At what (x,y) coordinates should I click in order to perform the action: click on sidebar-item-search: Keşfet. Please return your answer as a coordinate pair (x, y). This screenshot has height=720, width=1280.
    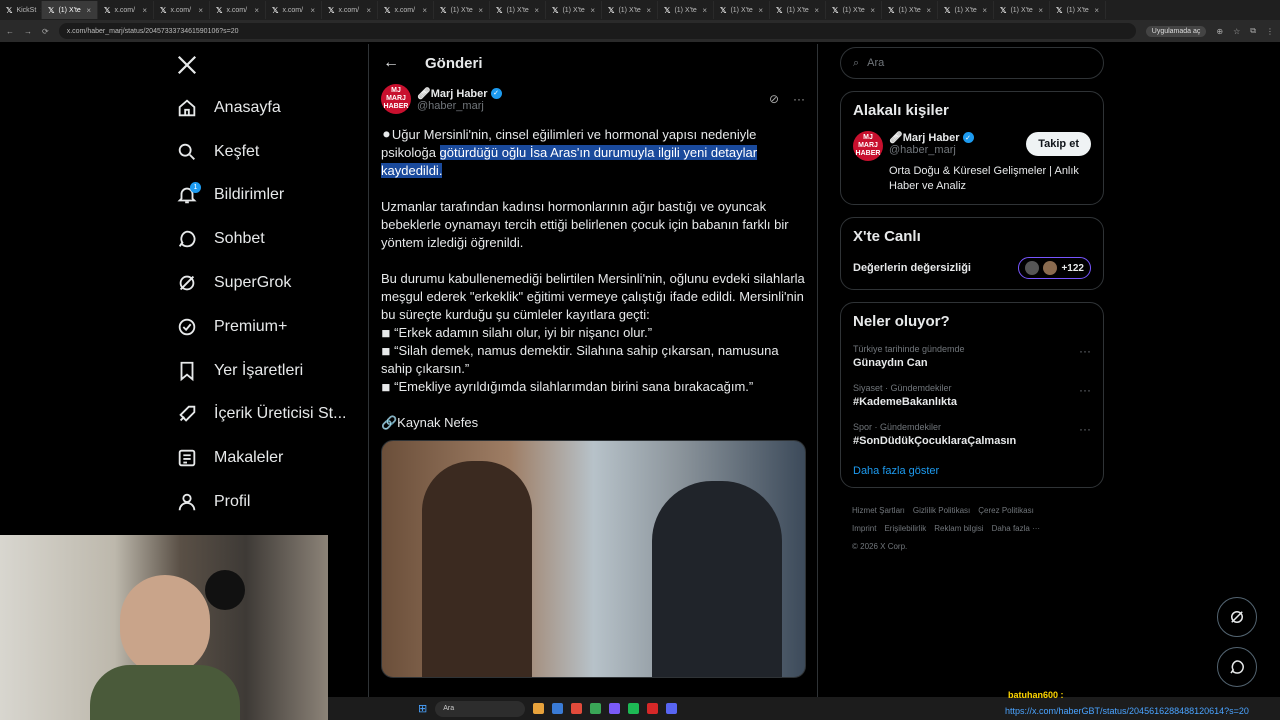
    Looking at the image, I should click on (263, 152).